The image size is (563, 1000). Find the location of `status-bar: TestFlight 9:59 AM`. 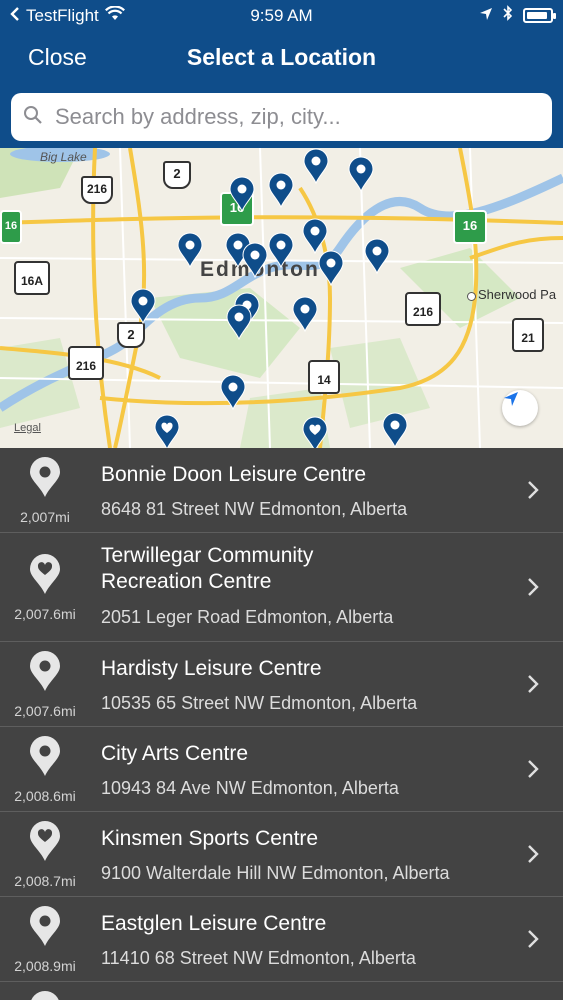

status-bar: TestFlight 9:59 AM is located at coordinates (281, 15).